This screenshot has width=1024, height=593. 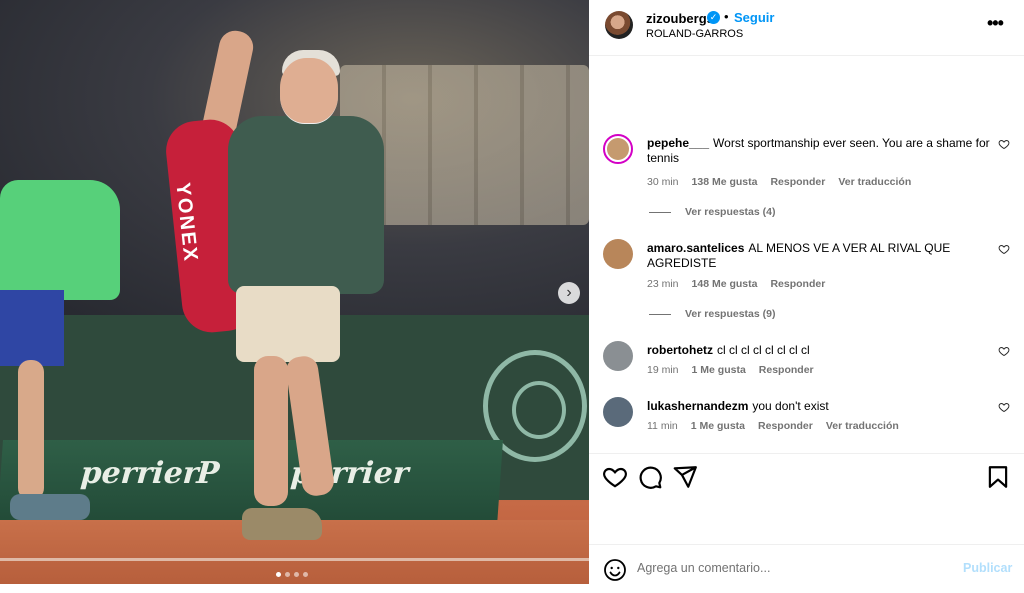 I want to click on publish-button: Publicar, so click(x=987, y=568).